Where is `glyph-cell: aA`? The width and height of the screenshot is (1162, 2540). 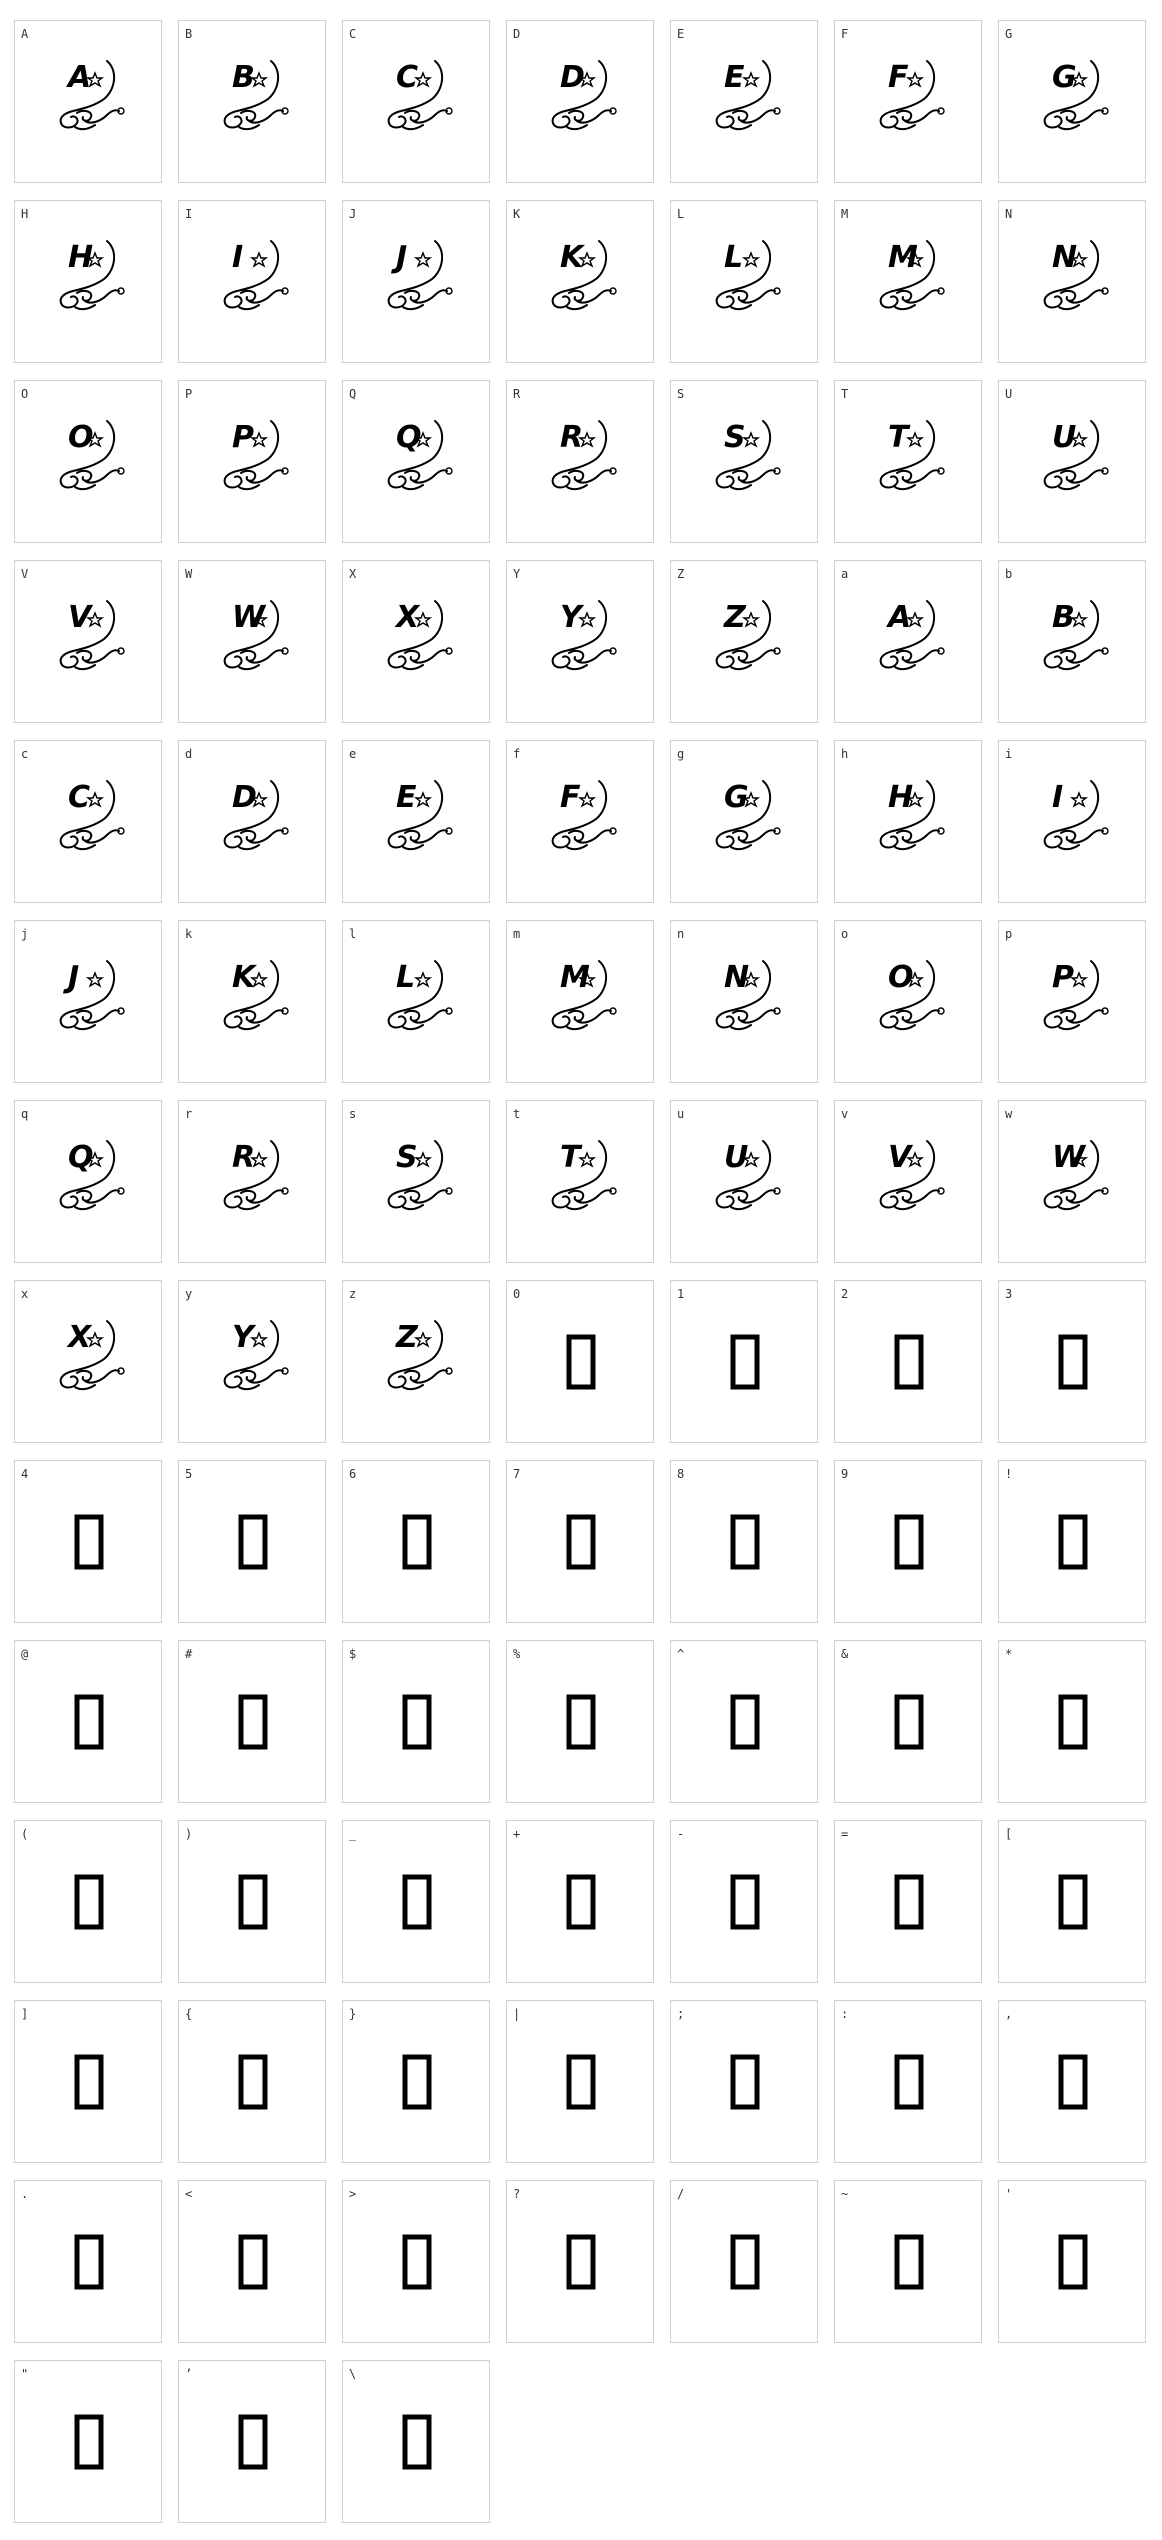 glyph-cell: aA is located at coordinates (908, 641).